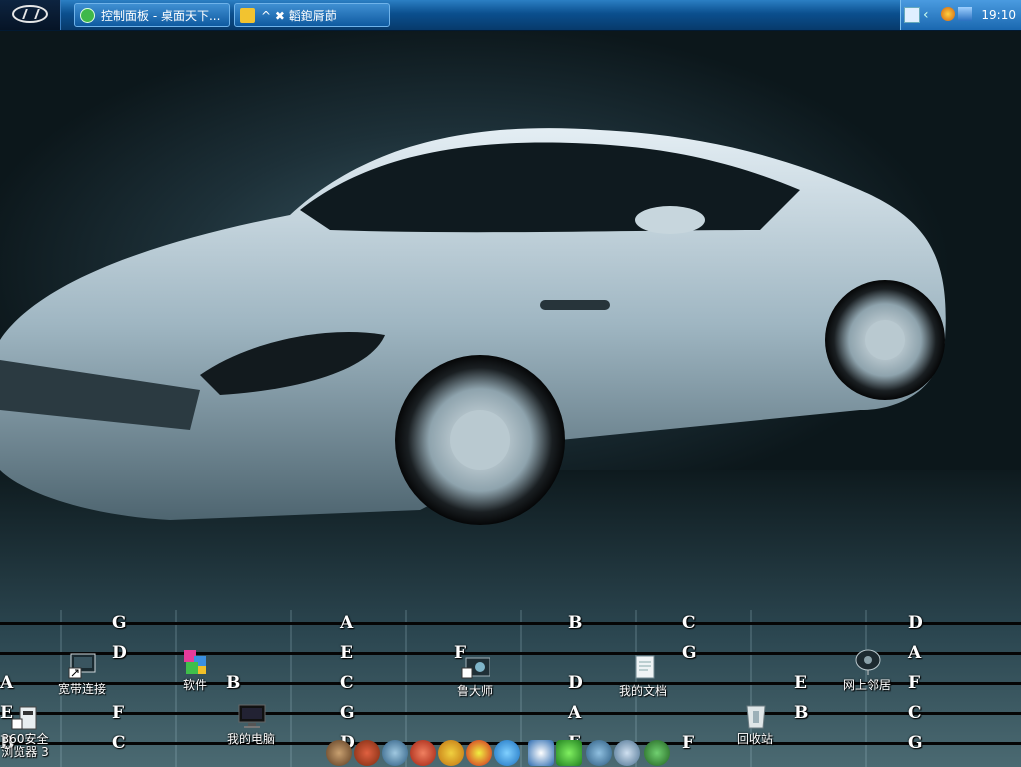  Describe the element at coordinates (642, 691) in the screenshot. I see `desktop-icon-label: 我的文档` at that location.